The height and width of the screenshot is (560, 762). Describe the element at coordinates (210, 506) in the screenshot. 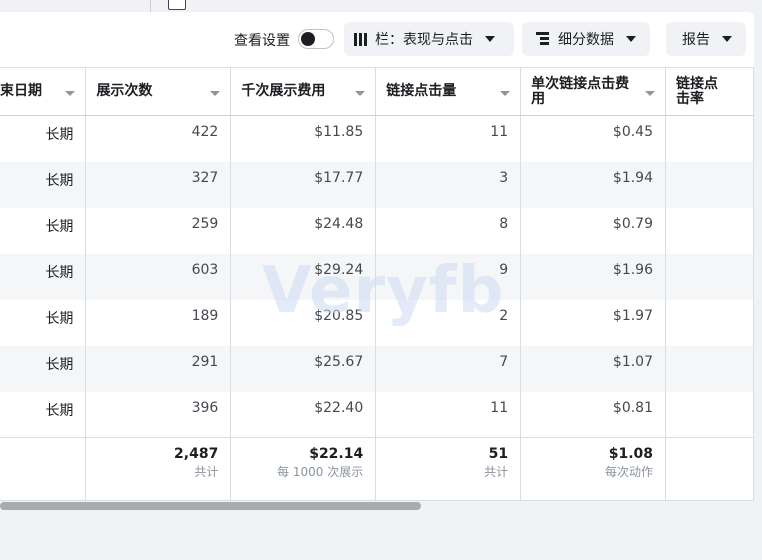

I see `horizontal-scrollbar` at that location.